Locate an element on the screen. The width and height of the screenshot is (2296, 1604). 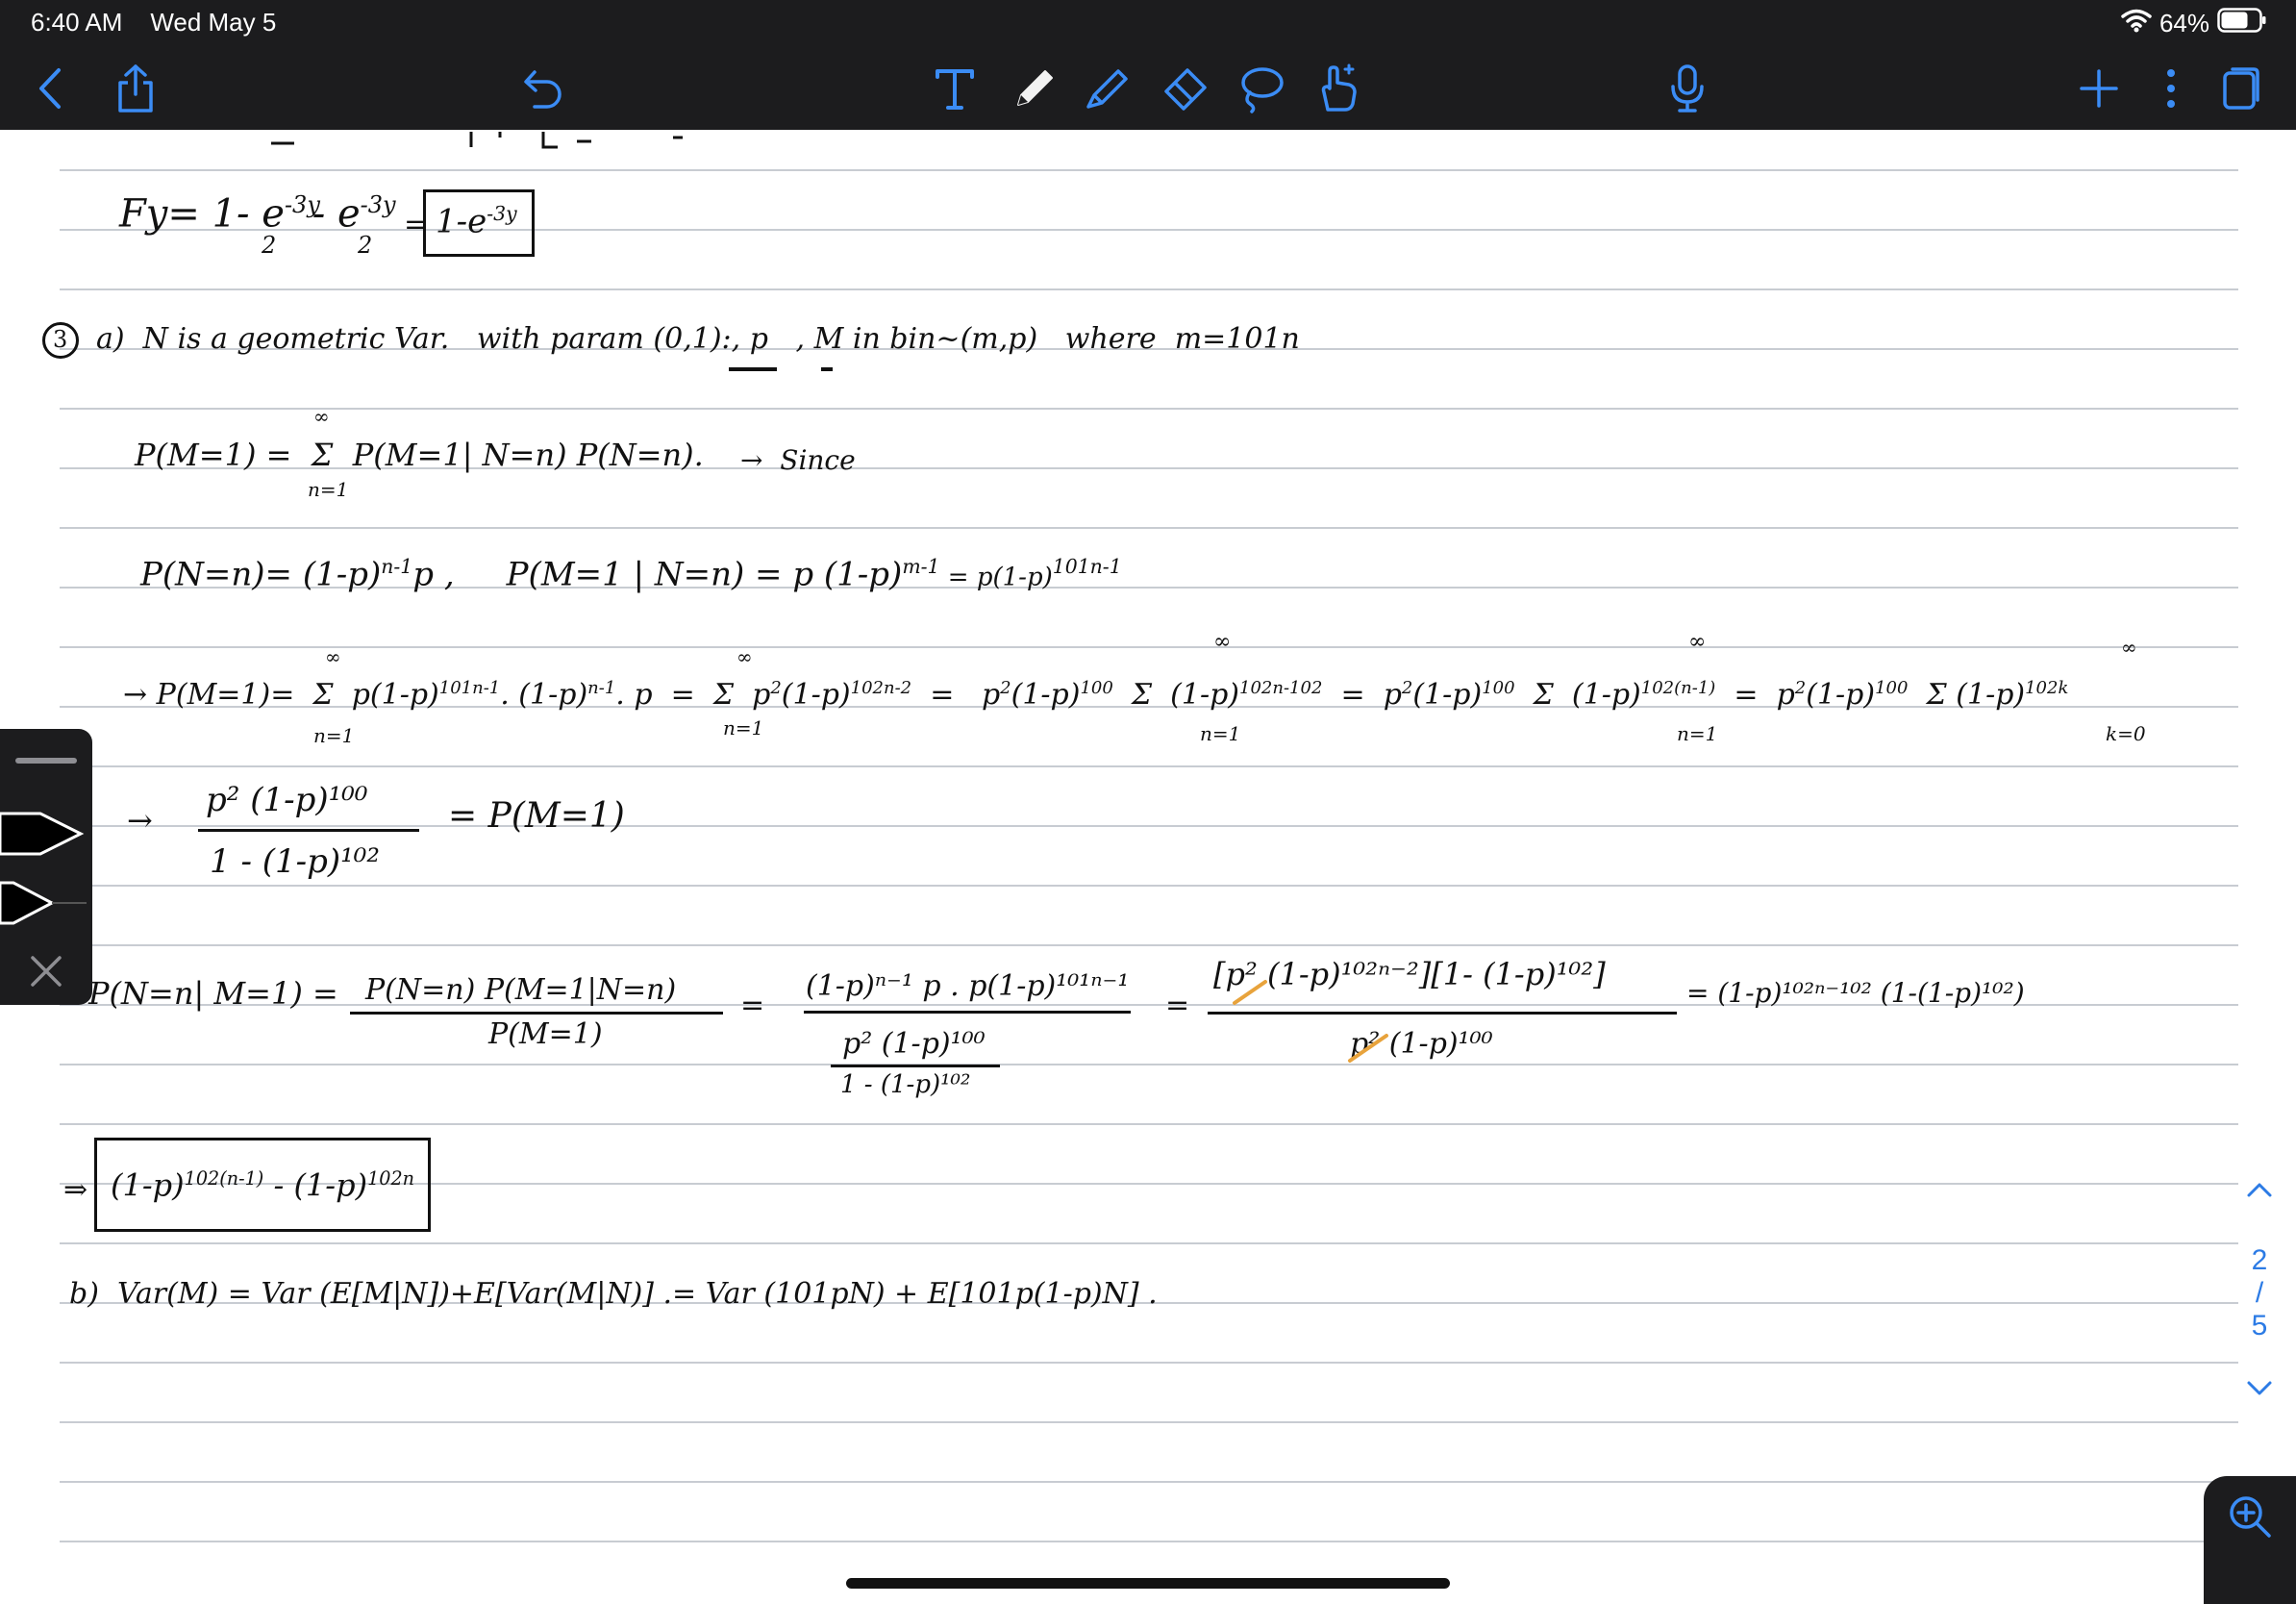
pen-thickness-large-icon is located at coordinates (43, 836).